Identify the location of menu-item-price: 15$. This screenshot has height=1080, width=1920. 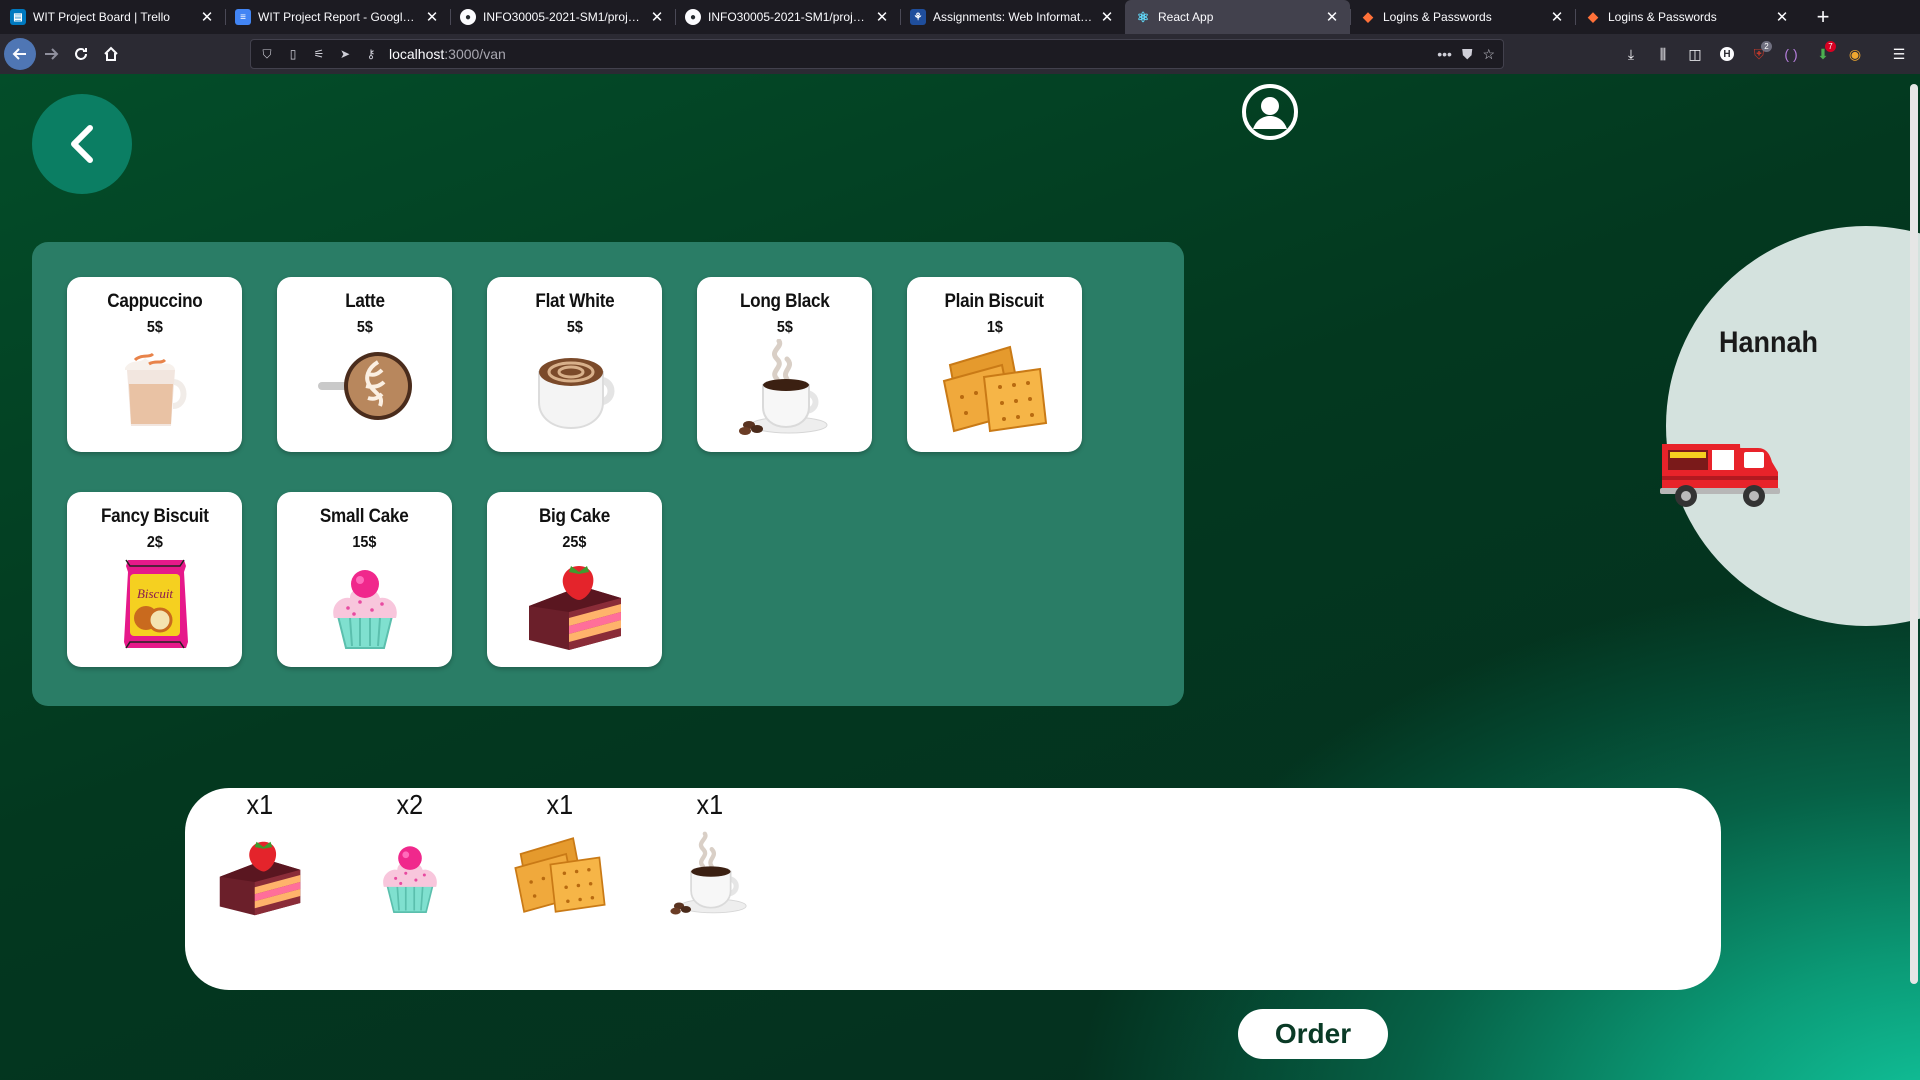
(364, 542).